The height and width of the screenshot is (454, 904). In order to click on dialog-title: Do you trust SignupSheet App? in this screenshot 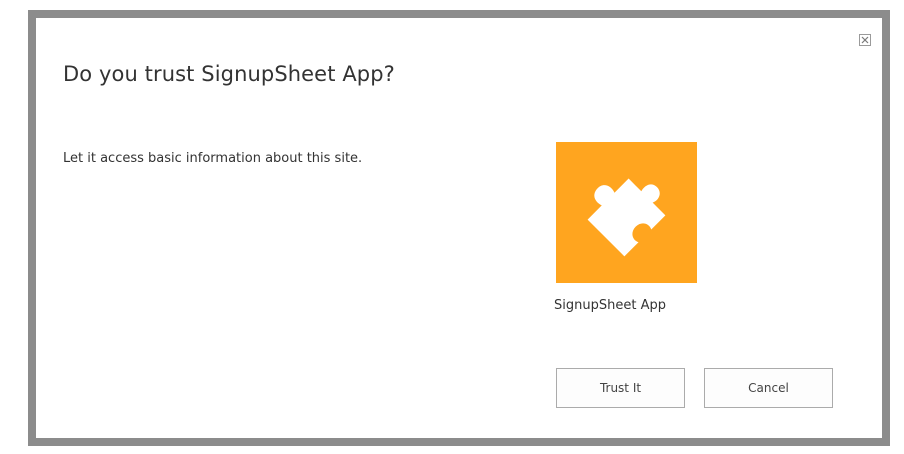, I will do `click(229, 74)`.